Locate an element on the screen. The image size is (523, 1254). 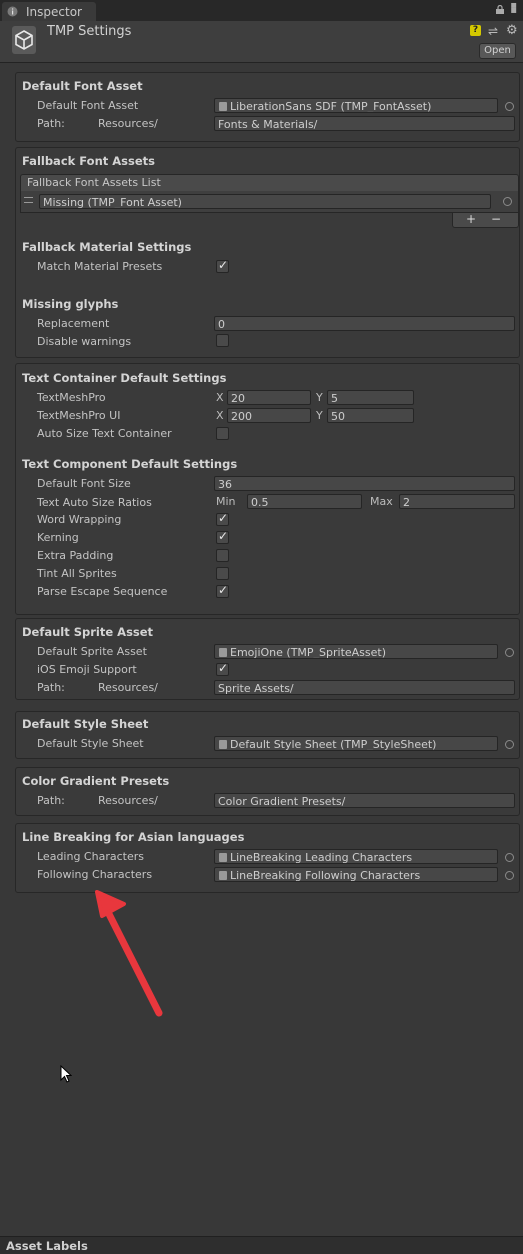
annotation-arrow is located at coordinates (129, 953).